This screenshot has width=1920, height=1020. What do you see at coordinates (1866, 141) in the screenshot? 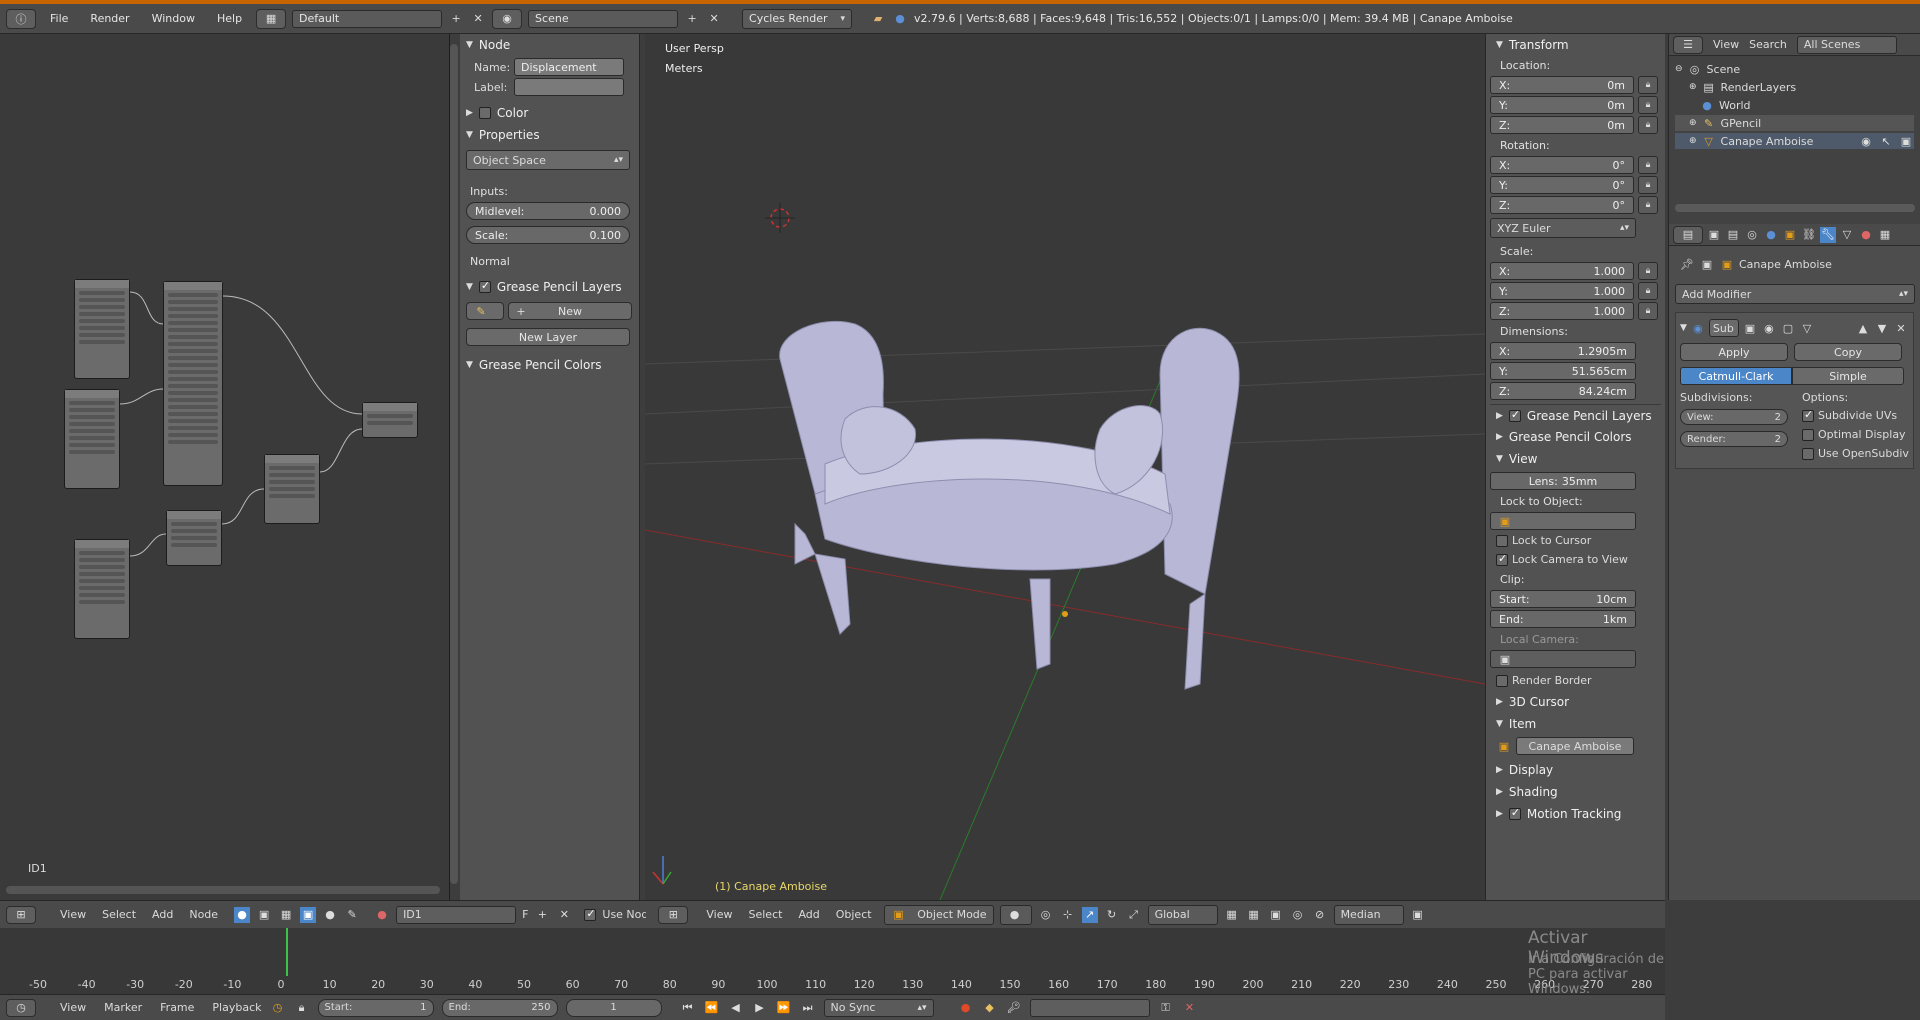
I see `eye-icon: ◉` at bounding box center [1866, 141].